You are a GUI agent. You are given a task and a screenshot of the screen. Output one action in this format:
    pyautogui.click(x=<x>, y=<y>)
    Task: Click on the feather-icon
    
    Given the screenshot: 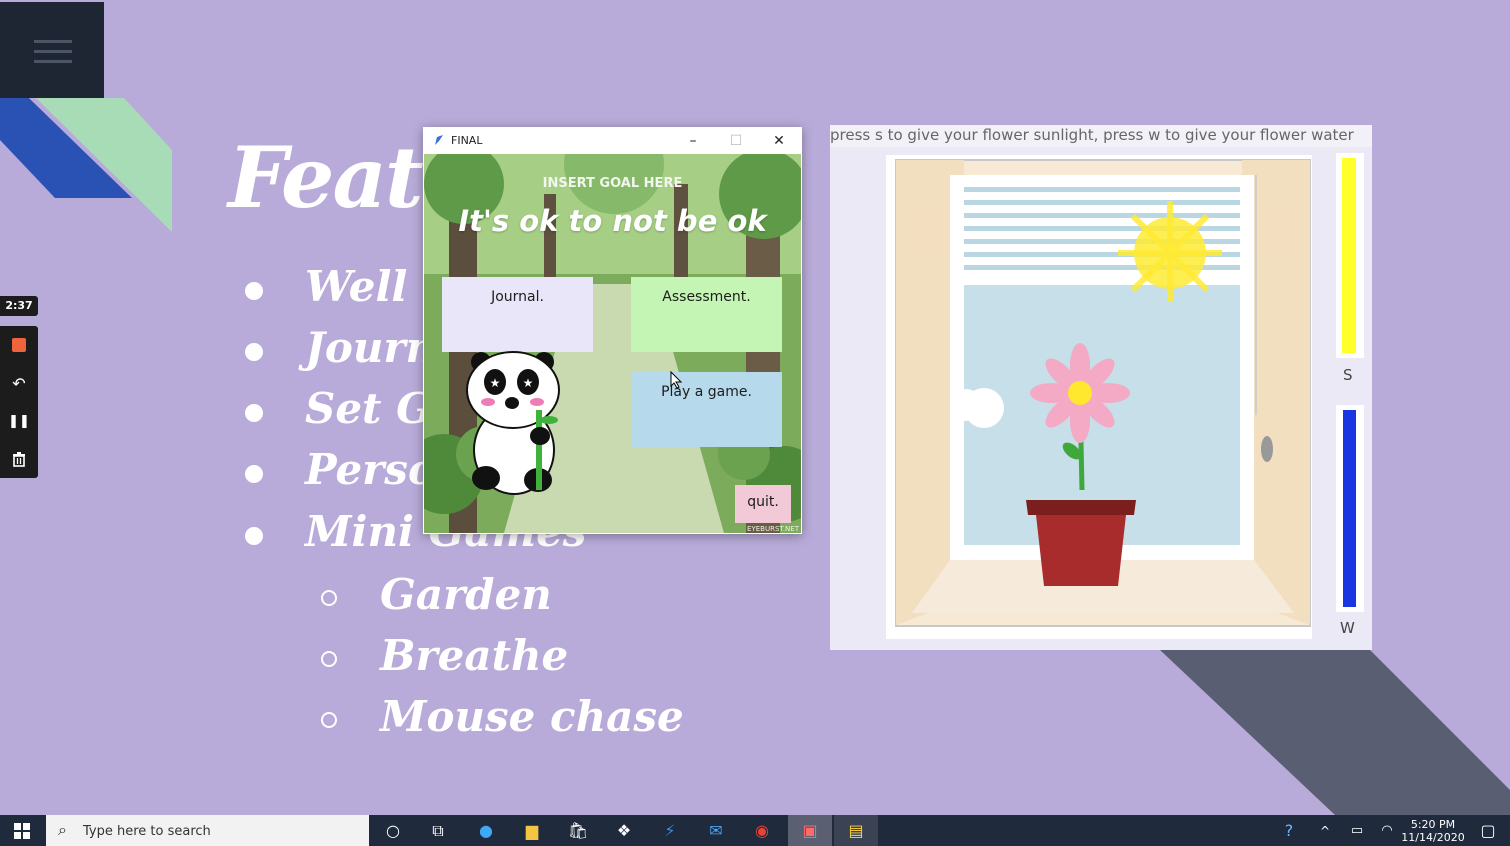 What is the action you would take?
    pyautogui.click(x=439, y=140)
    